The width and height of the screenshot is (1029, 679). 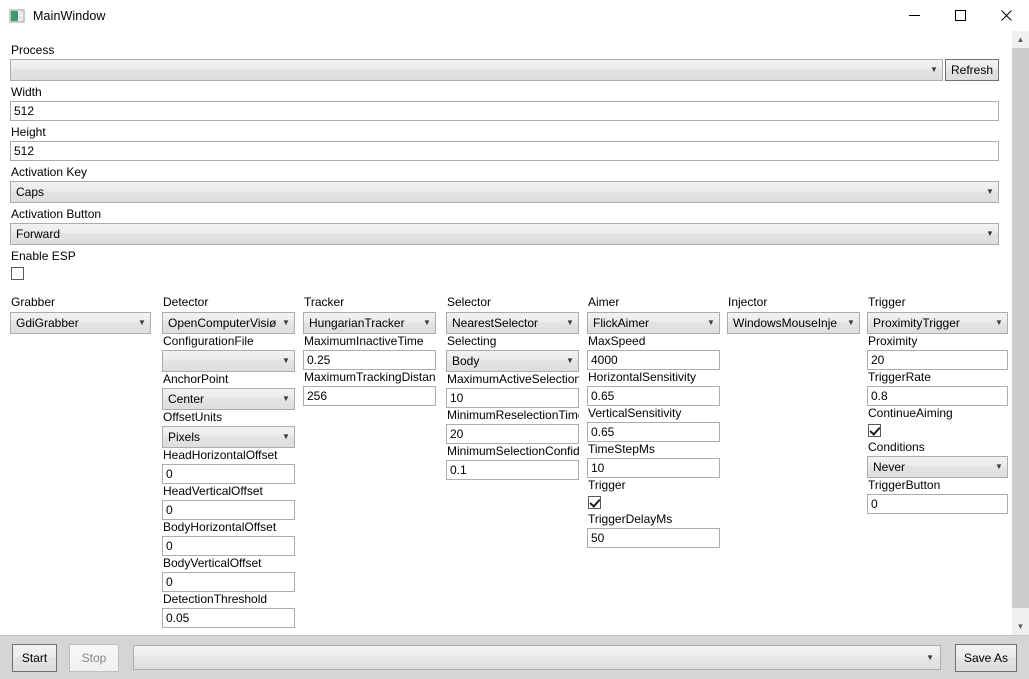 I want to click on detection-threshold-input: 0.05, so click(x=228, y=618).